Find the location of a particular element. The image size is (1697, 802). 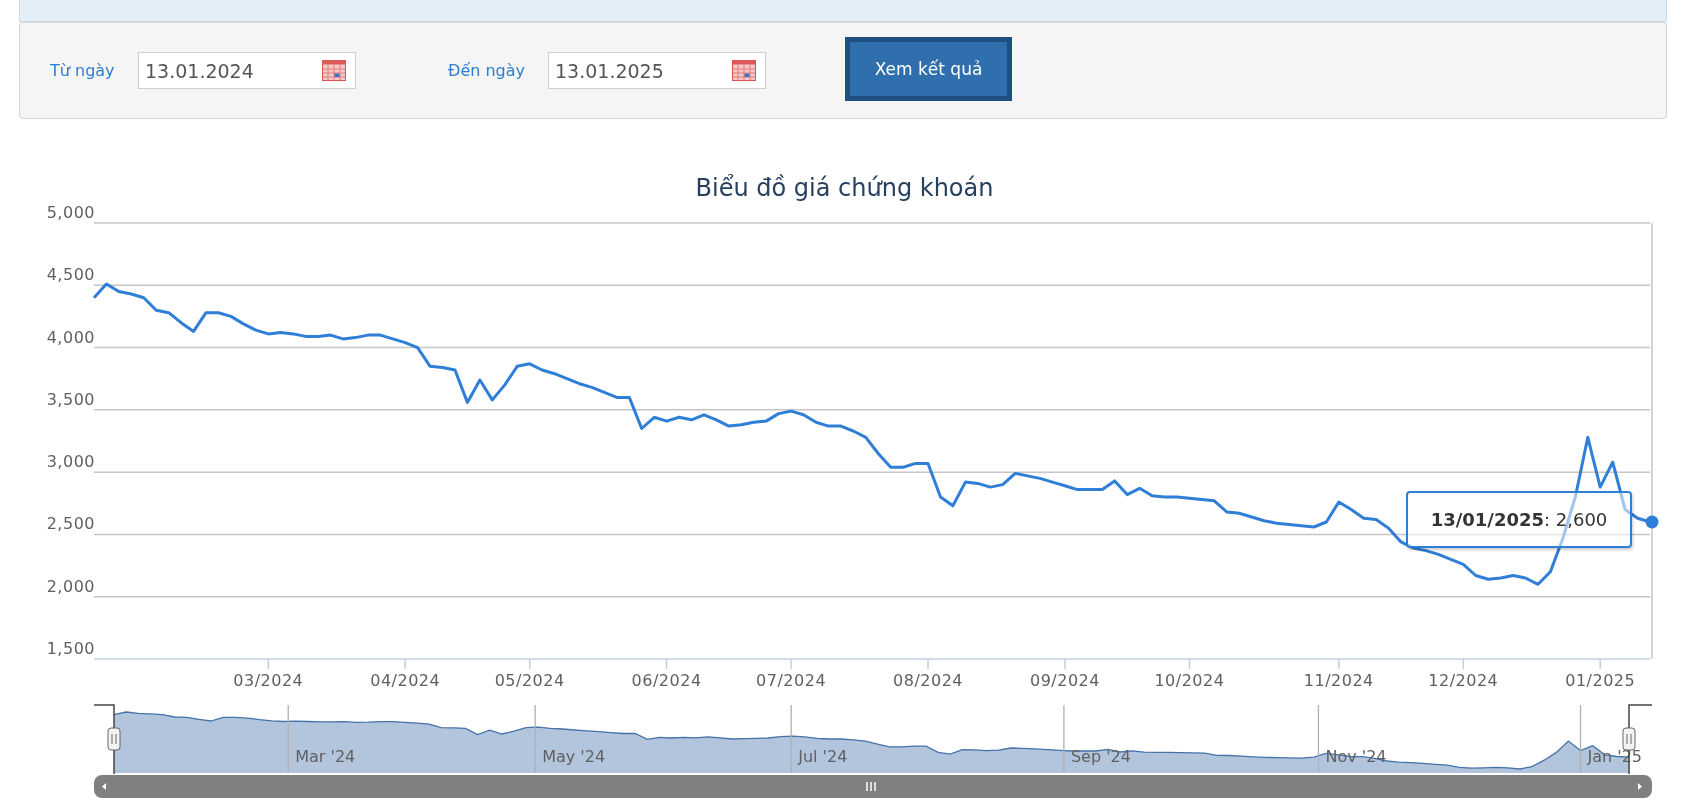

scroll-left-button is located at coordinates (104, 786).